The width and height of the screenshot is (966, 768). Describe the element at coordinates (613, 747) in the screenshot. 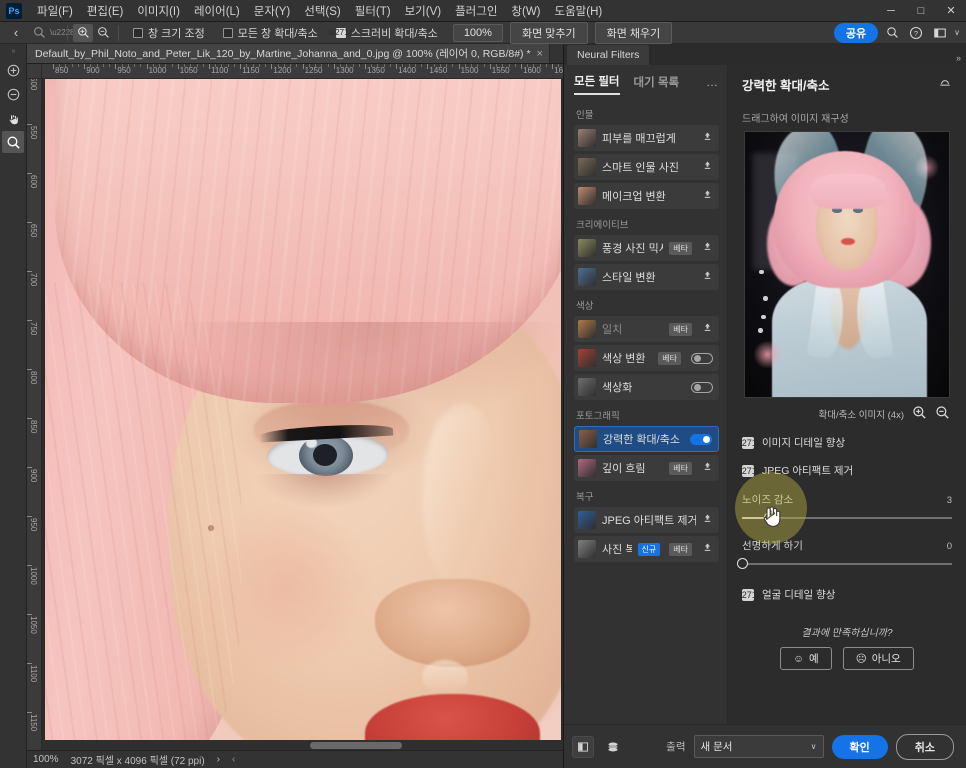

I see `layers-icon` at that location.